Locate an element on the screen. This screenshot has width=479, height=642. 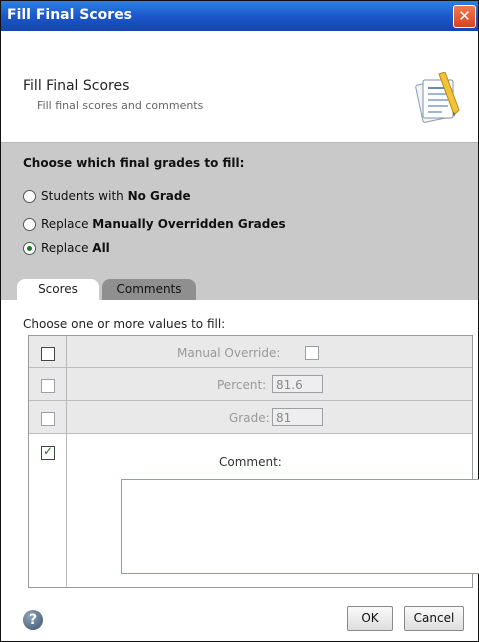
manual-override-check-cell is located at coordinates (48, 351).